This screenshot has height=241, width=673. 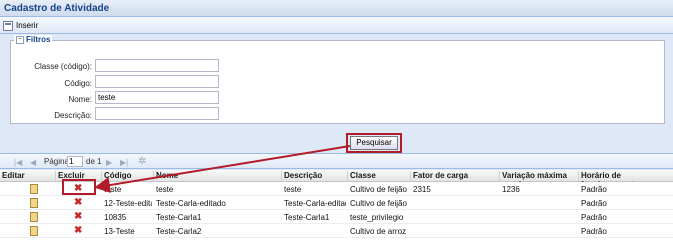 I want to click on insert-button: Inserir, so click(x=20, y=25).